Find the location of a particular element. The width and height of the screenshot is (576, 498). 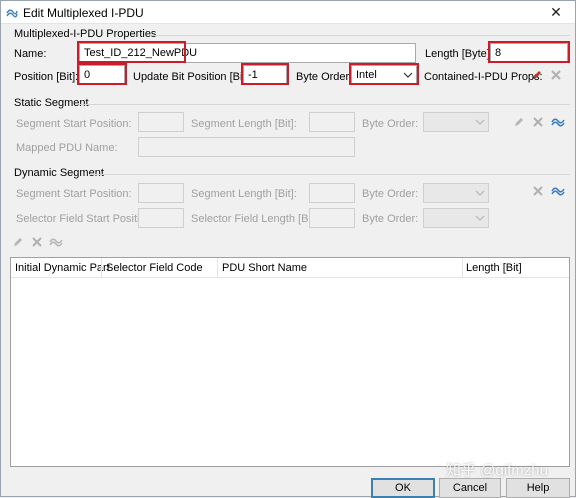

dynamic-length-label: Segment Length [Bit]: is located at coordinates (244, 194).